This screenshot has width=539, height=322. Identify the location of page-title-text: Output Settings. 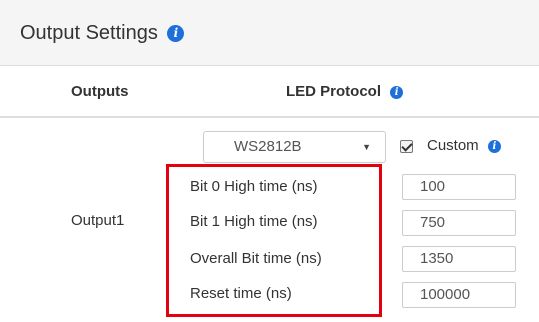
(89, 33).